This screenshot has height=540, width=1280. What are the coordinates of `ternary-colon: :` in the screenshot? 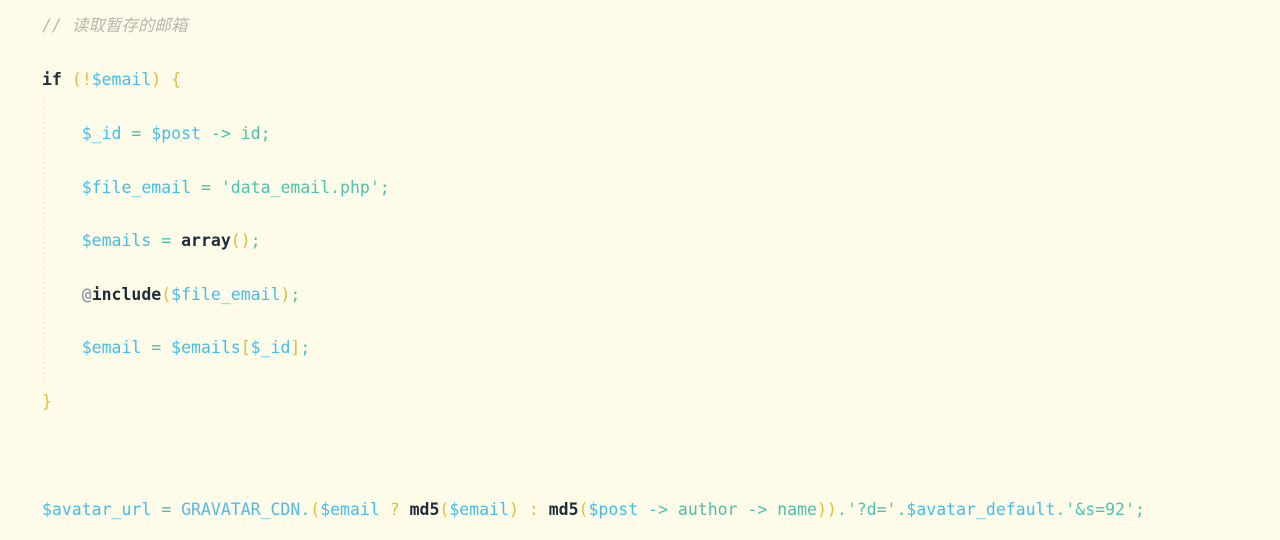 It's located at (533, 509).